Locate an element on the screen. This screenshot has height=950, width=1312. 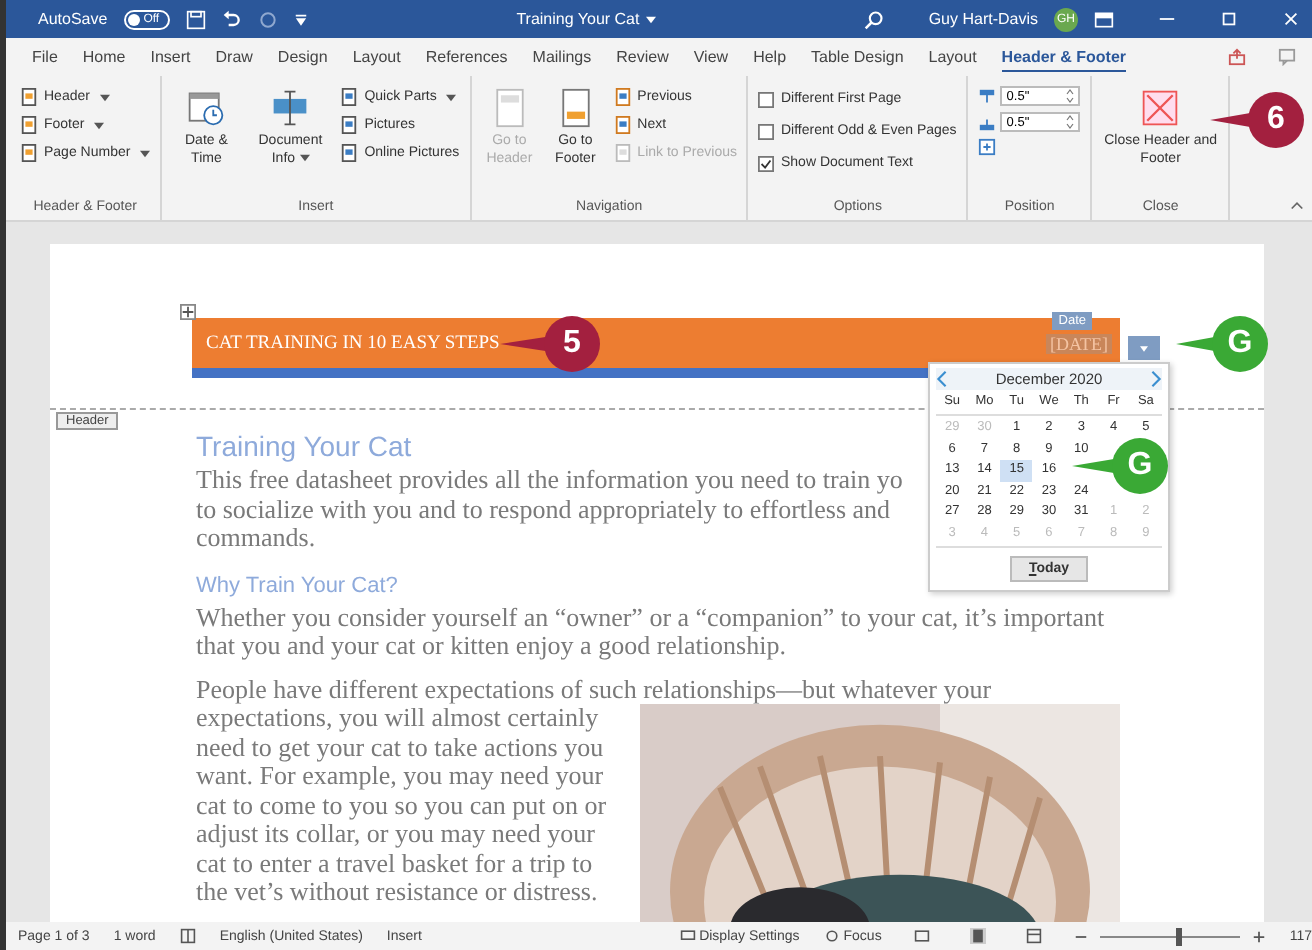
header-text: CAT TRAINING IN 10 EASY STEPS is located at coordinates (353, 343).